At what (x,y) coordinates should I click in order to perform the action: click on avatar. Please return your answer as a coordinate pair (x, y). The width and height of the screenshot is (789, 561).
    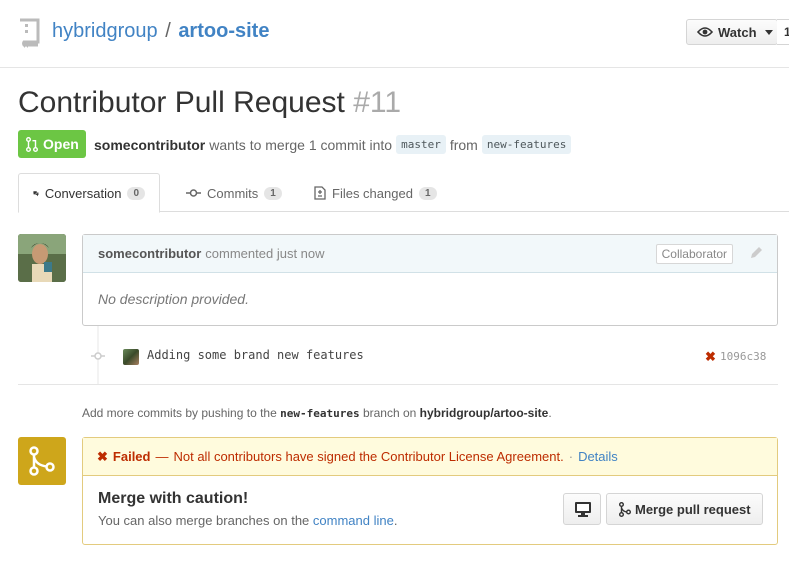
    Looking at the image, I should click on (42, 258).